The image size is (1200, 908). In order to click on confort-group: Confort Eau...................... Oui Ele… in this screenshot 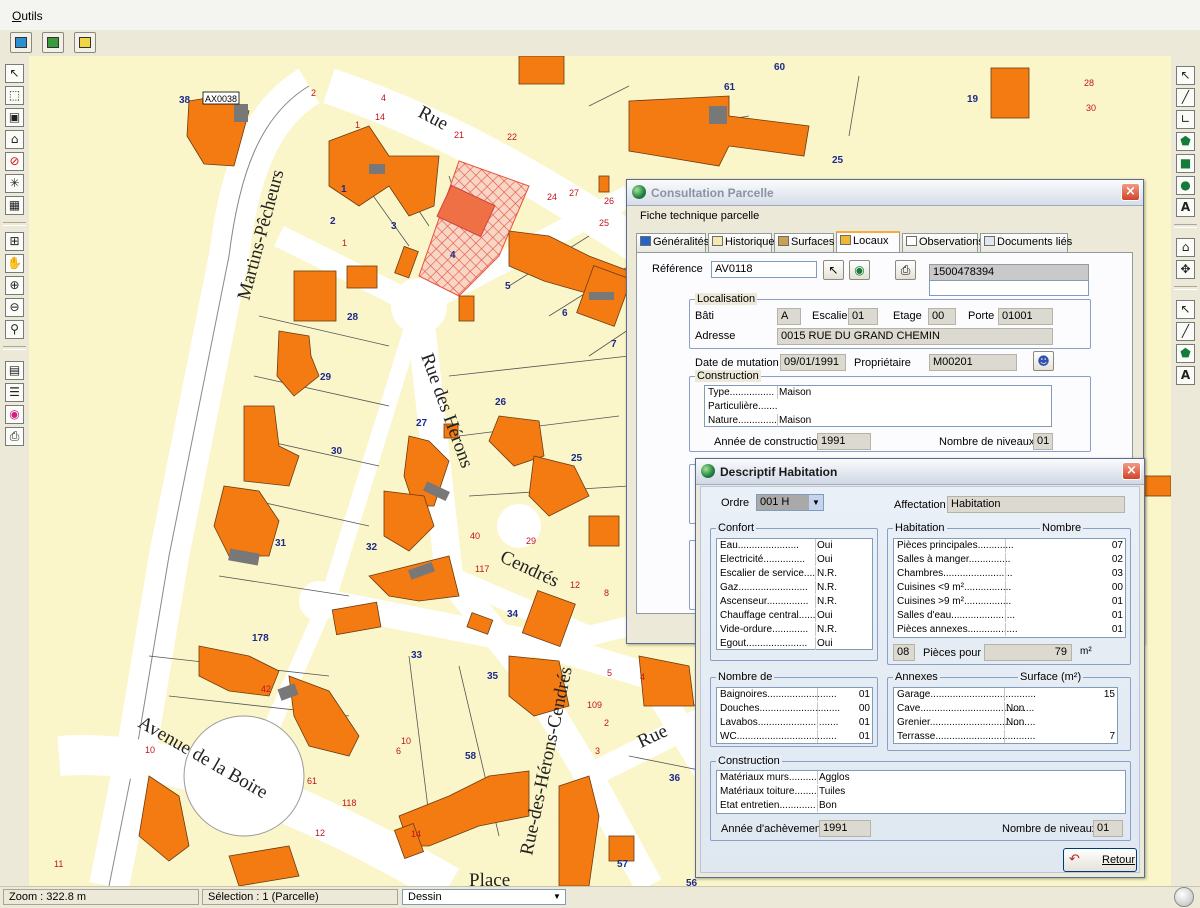, I will do `click(794, 591)`.